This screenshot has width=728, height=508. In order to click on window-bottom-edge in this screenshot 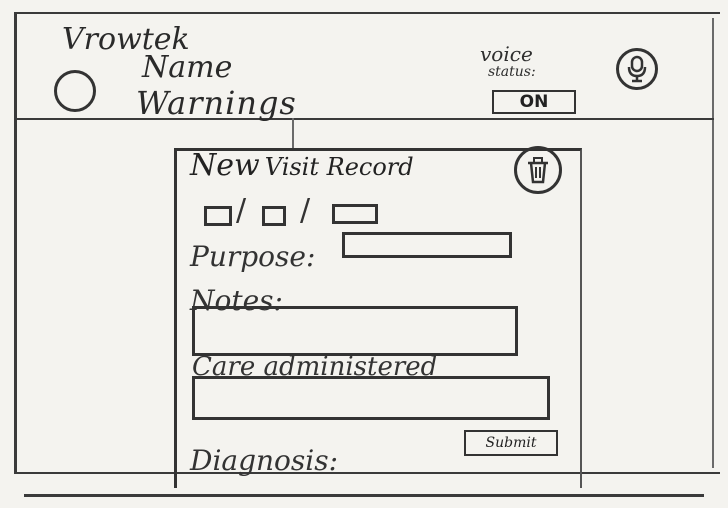, I will do `click(364, 495)`.